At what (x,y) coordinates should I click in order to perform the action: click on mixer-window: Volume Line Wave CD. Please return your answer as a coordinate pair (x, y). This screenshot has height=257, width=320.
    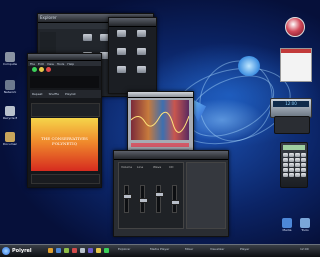
    Looking at the image, I should click on (171, 193).